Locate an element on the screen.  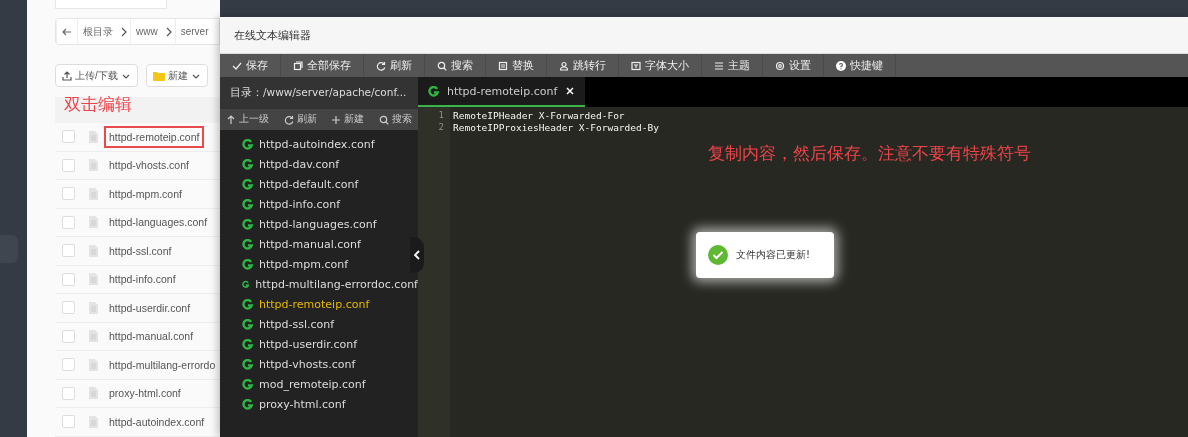
menu-icon is located at coordinates (719, 65).